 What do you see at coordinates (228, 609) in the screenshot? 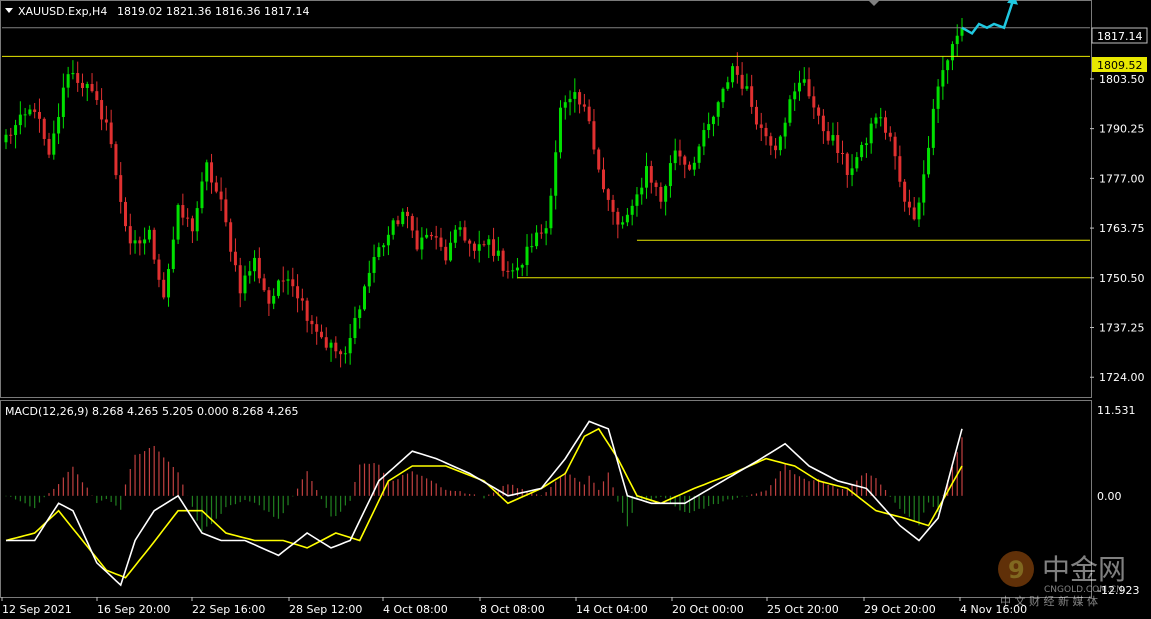
I see `time-tick-label: 22 Sep 16:00` at bounding box center [228, 609].